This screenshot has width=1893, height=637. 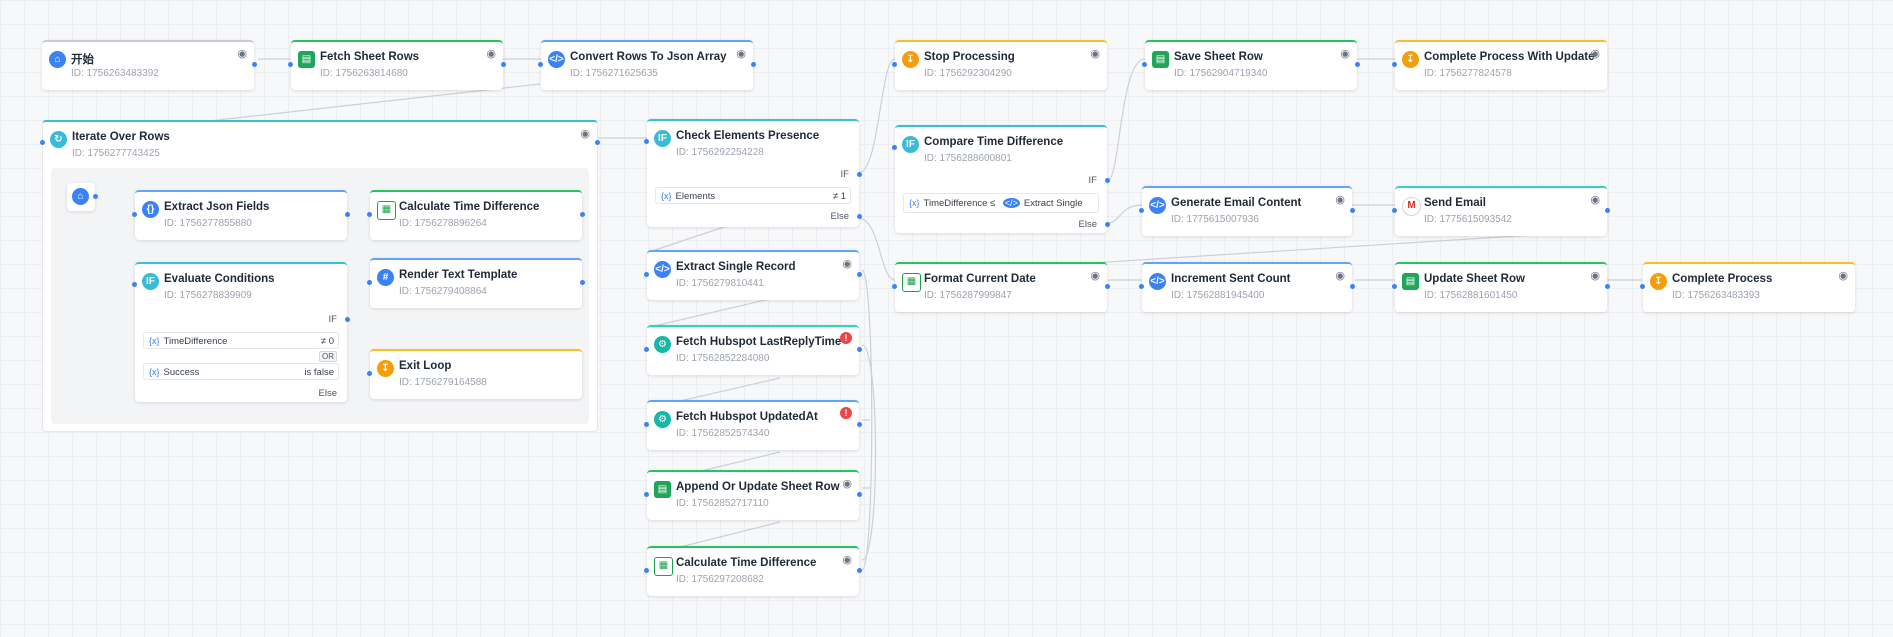 I want to click on node-title: Send Email, so click(x=1455, y=203).